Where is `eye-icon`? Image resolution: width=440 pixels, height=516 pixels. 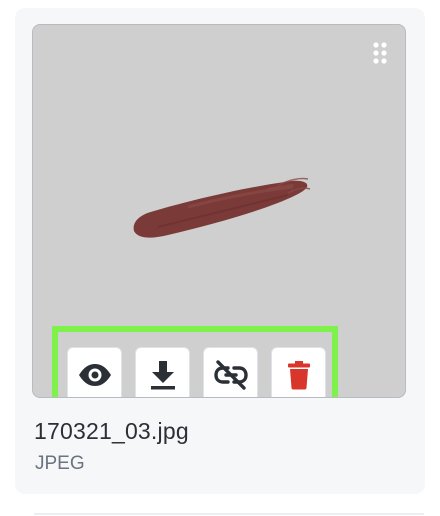
eye-icon is located at coordinates (94, 374).